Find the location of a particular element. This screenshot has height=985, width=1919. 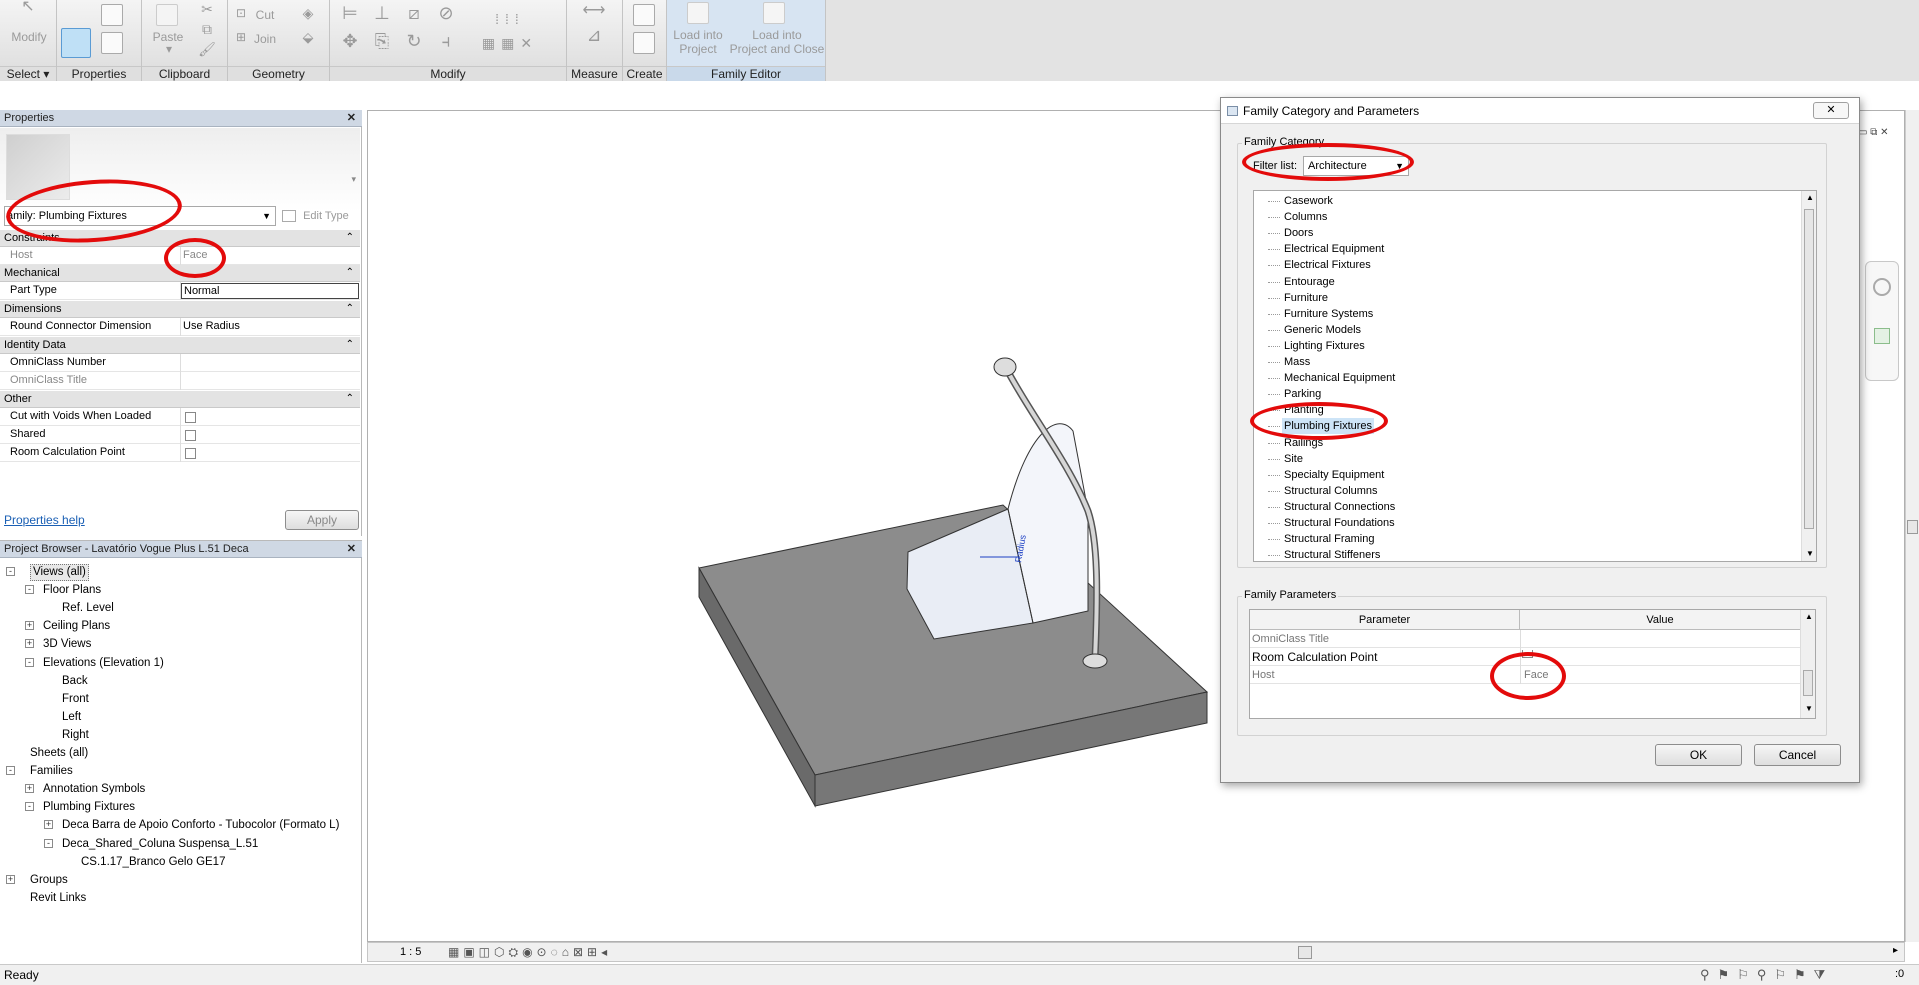

split-face-icon: ◈ is located at coordinates (308, 13).